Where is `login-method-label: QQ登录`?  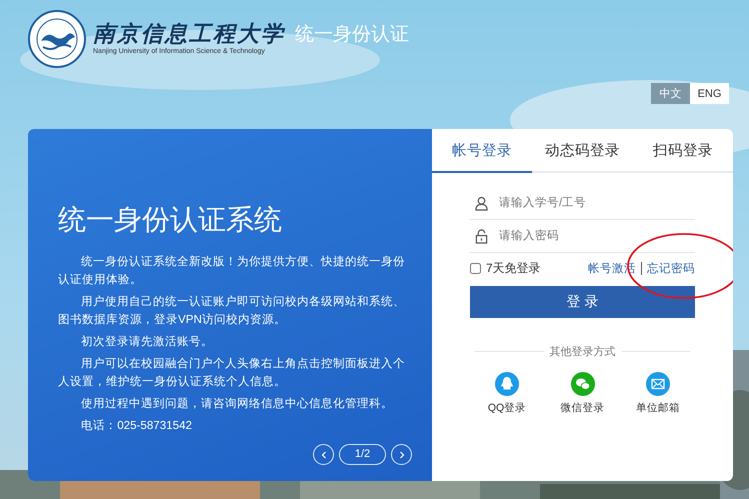
login-method-label: QQ登录 is located at coordinates (507, 408).